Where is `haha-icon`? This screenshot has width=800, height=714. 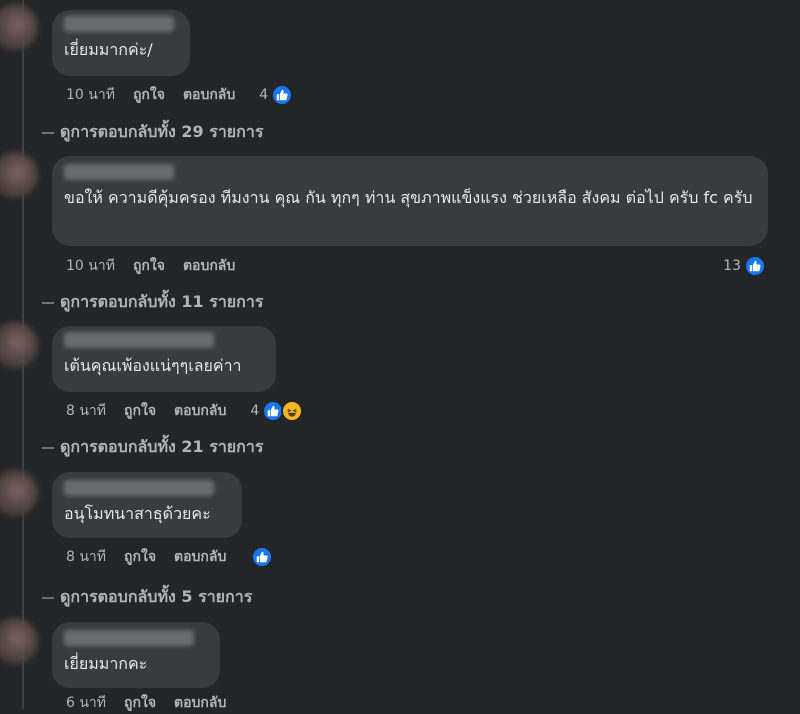 haha-icon is located at coordinates (292, 411).